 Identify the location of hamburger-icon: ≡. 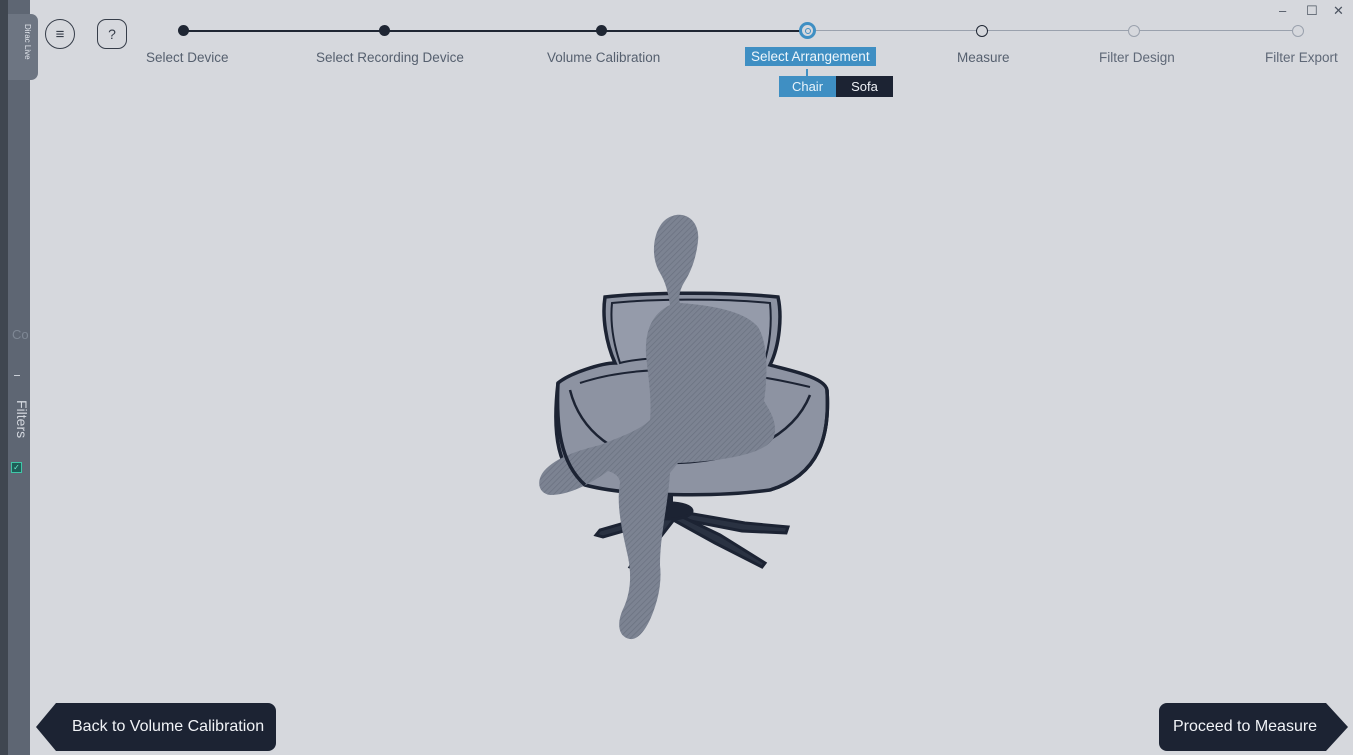
(60, 34).